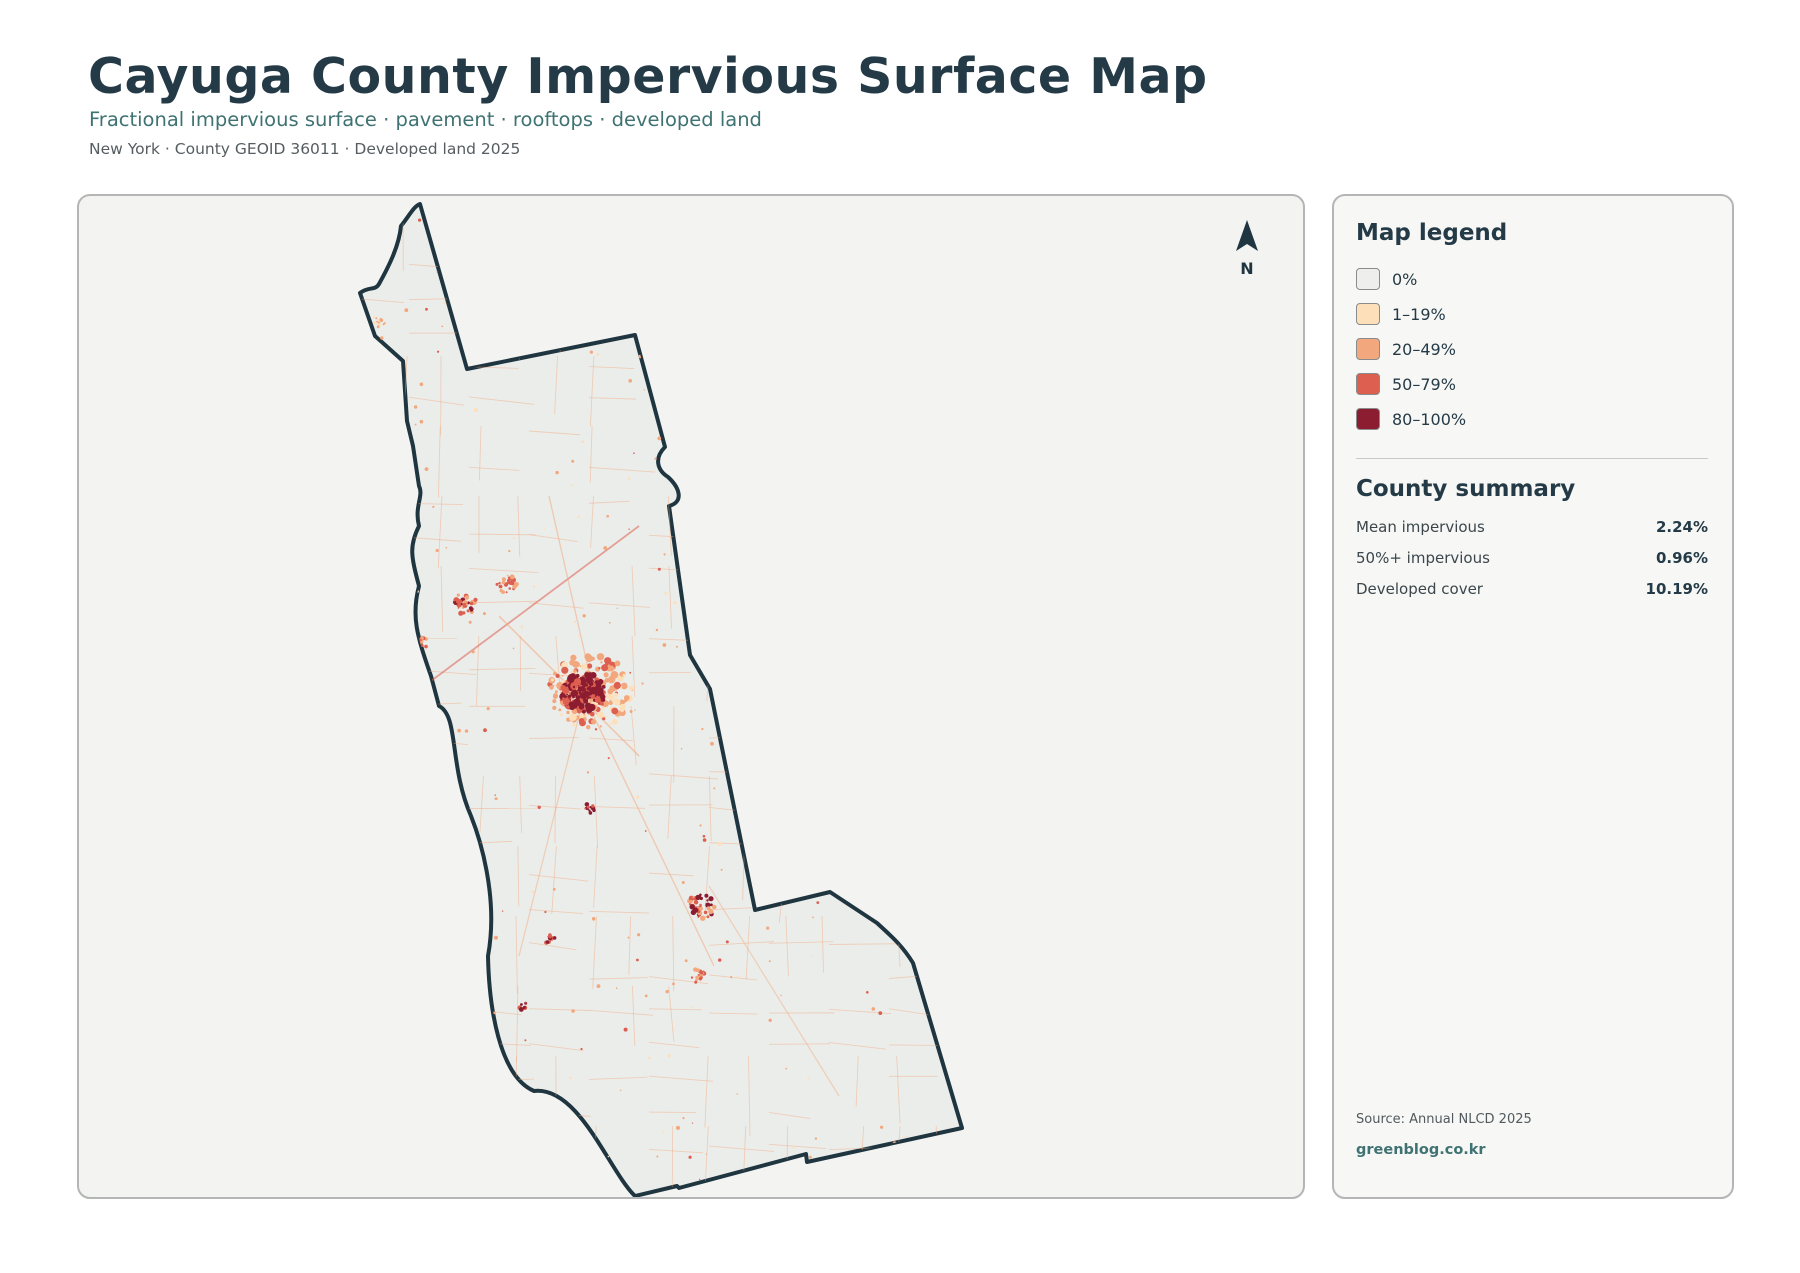 This screenshot has width=1800, height=1273. What do you see at coordinates (1421, 1150) in the screenshot?
I see `site-link: greenblog.co.kr` at bounding box center [1421, 1150].